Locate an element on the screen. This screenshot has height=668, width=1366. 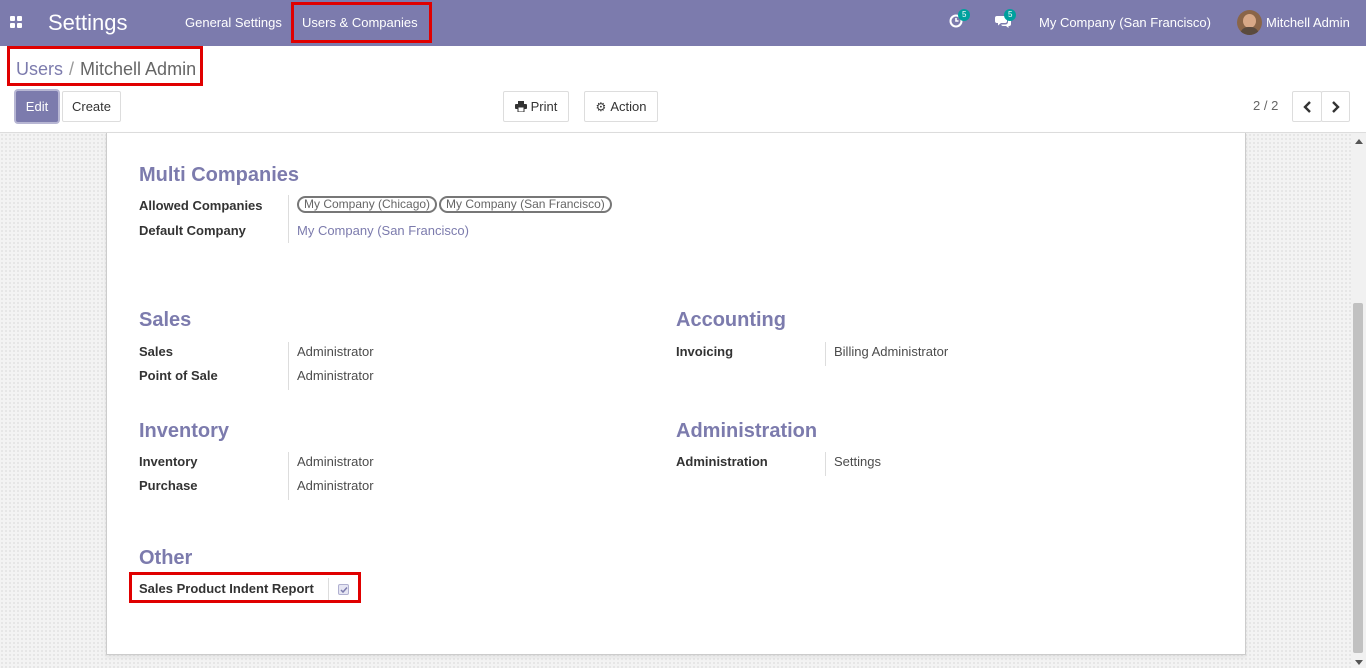
group-title-accounting: Accounting is located at coordinates (731, 320).